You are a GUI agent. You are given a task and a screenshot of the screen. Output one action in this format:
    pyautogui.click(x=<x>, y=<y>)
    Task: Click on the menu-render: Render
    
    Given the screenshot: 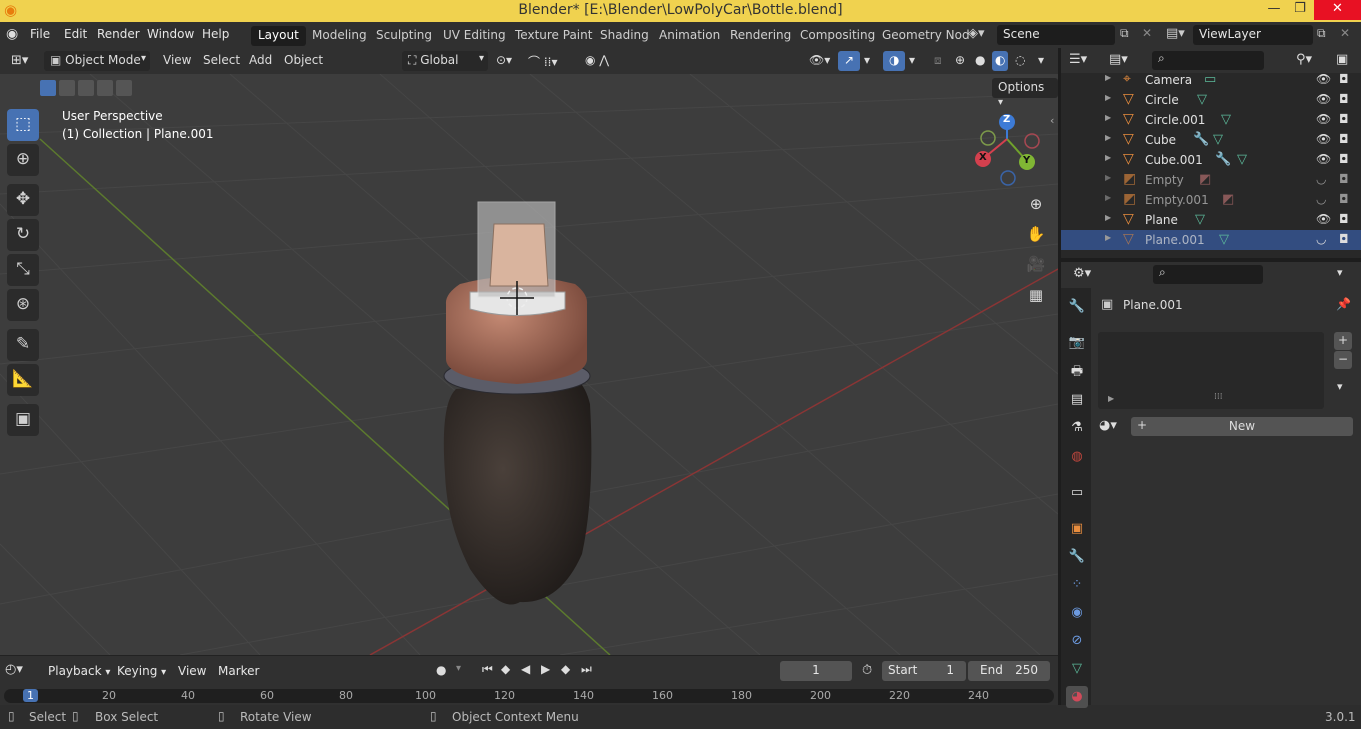 What is the action you would take?
    pyautogui.click(x=118, y=34)
    